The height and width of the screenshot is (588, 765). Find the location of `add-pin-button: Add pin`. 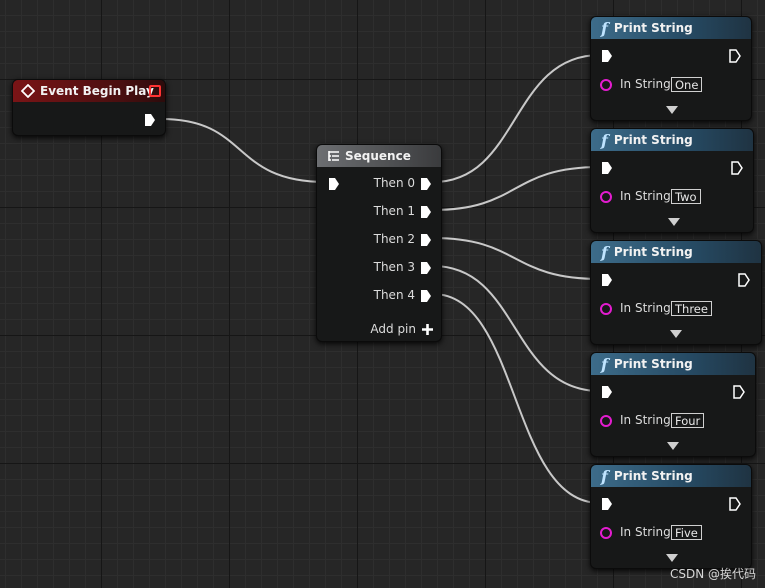

add-pin-button: Add pin is located at coordinates (401, 329).